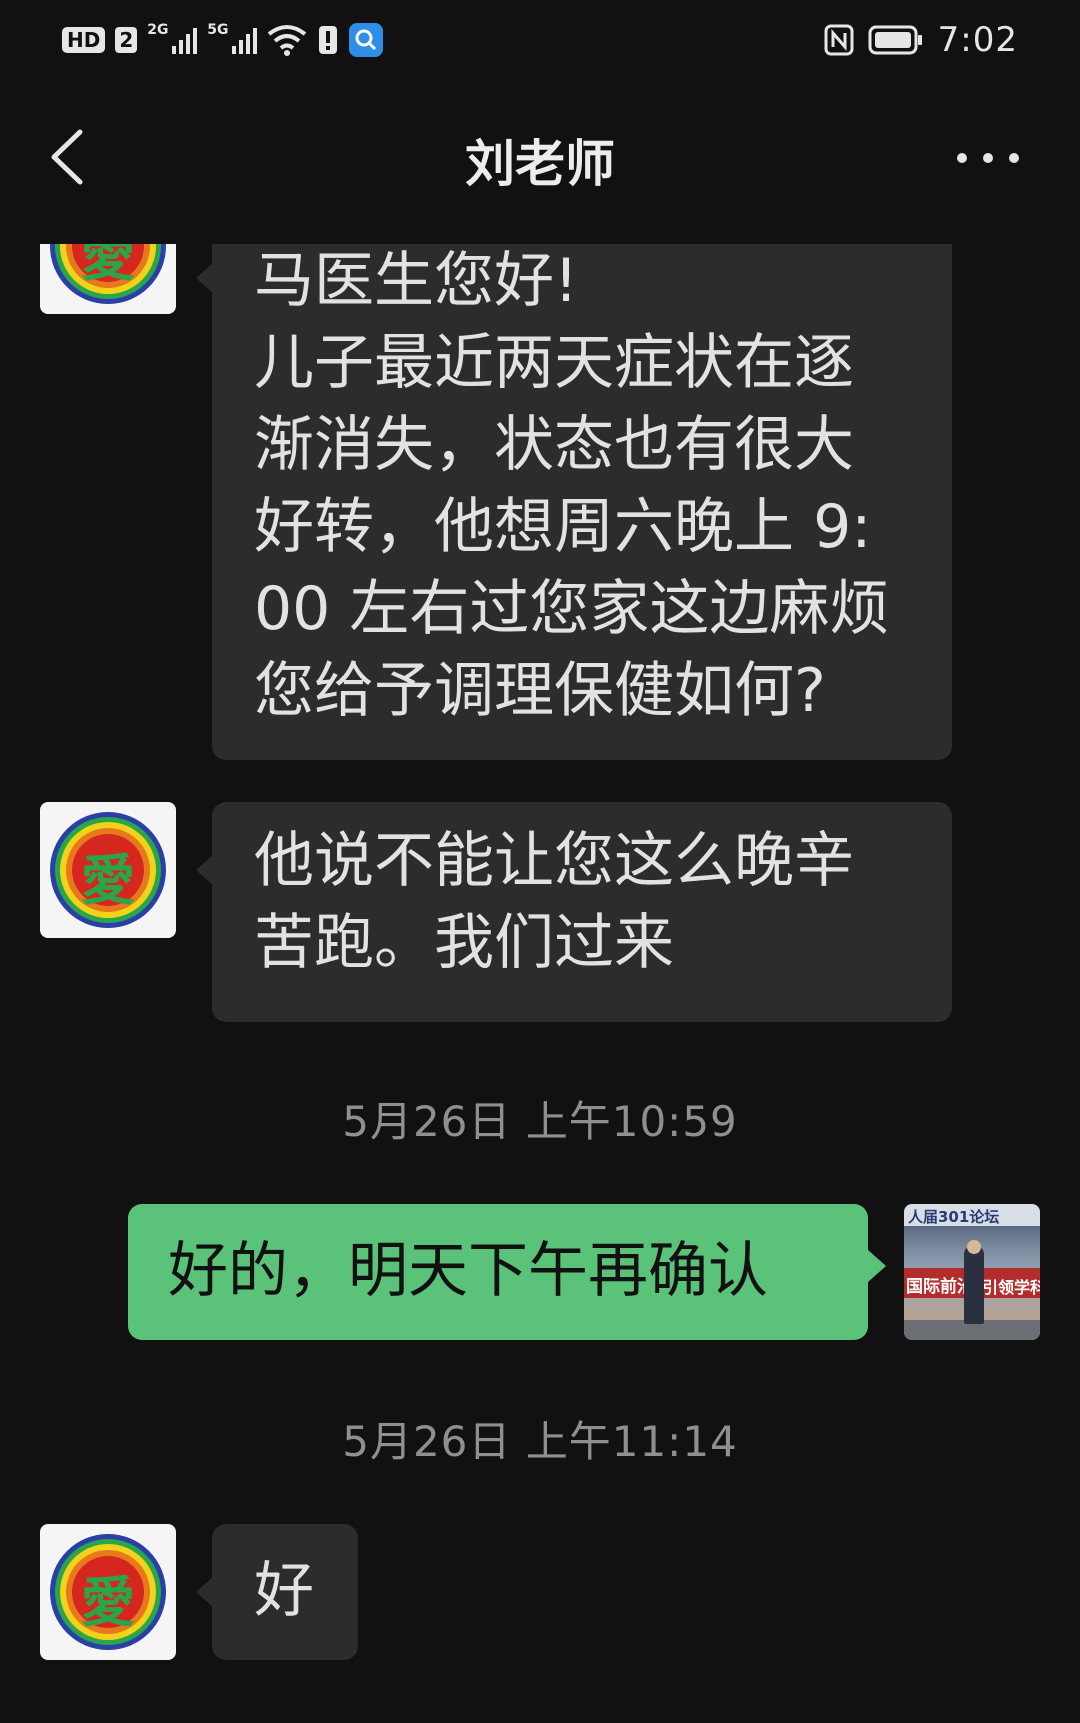 This screenshot has height=1723, width=1080. I want to click on signal-icon: 2G, so click(172, 40).